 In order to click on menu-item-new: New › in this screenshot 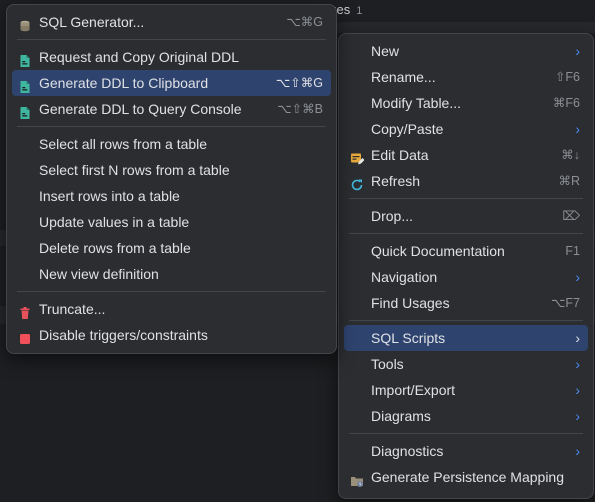, I will do `click(466, 51)`.